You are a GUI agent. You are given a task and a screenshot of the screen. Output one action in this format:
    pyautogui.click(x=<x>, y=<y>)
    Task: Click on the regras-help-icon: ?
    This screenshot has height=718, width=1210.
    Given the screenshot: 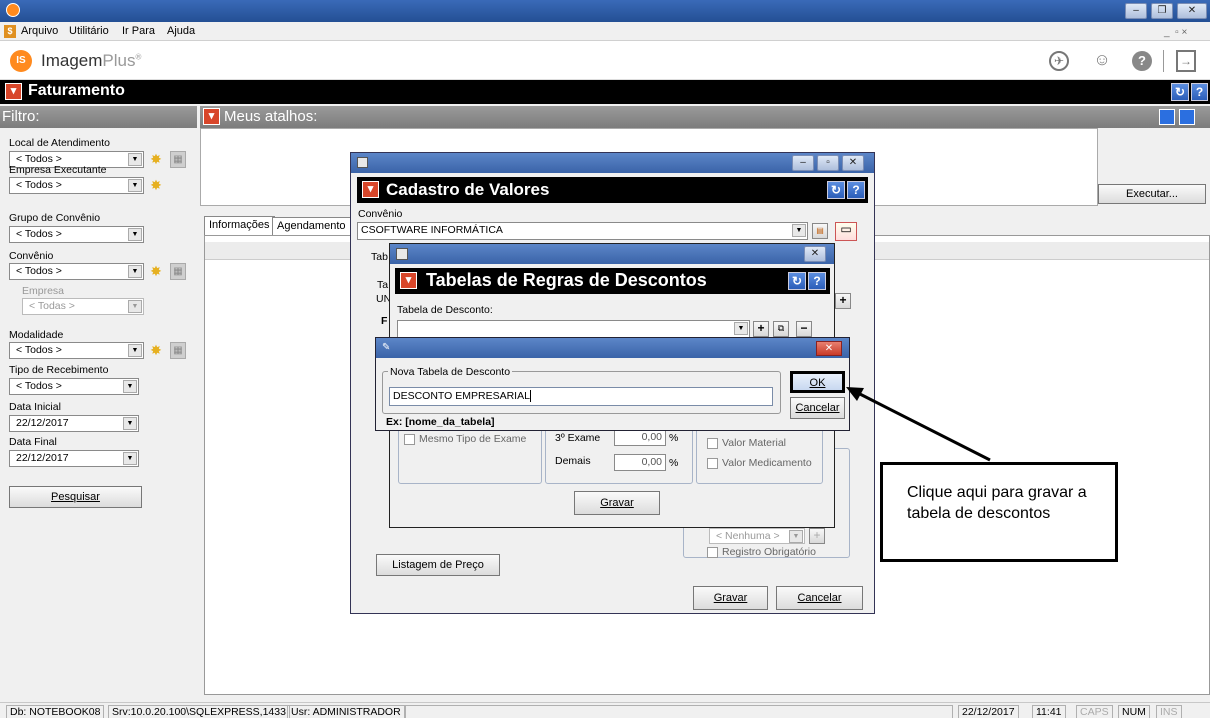 What is the action you would take?
    pyautogui.click(x=817, y=281)
    